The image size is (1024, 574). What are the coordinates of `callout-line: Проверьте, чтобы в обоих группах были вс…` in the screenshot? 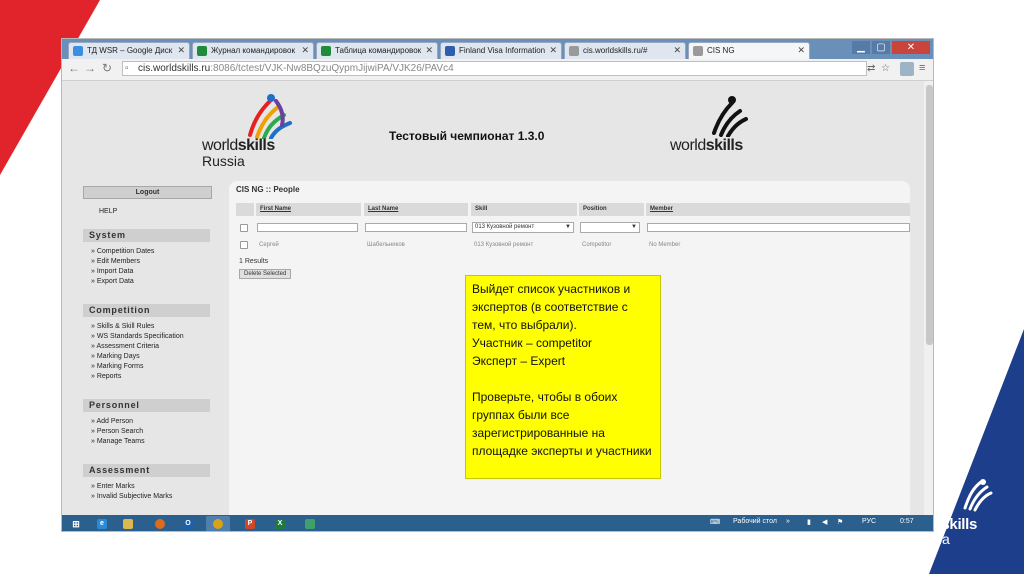 It's located at (562, 424).